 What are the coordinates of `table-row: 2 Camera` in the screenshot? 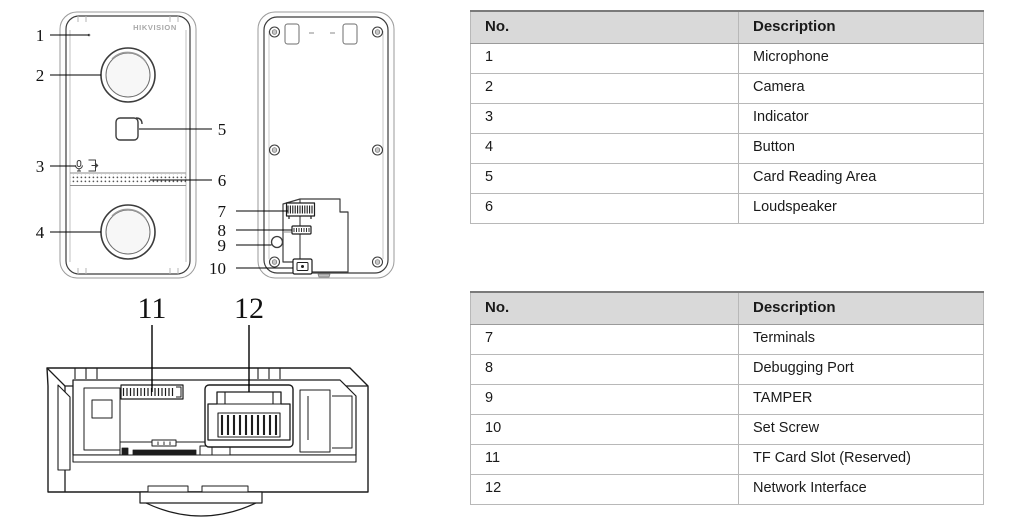 It's located at (727, 88).